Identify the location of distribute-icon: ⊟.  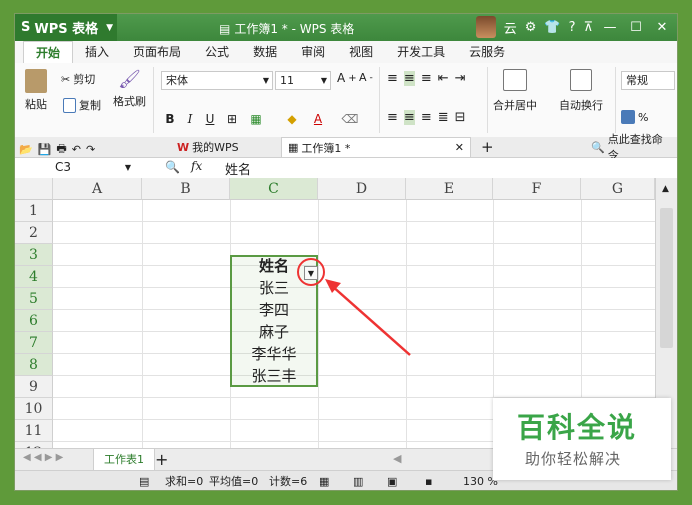
(460, 117).